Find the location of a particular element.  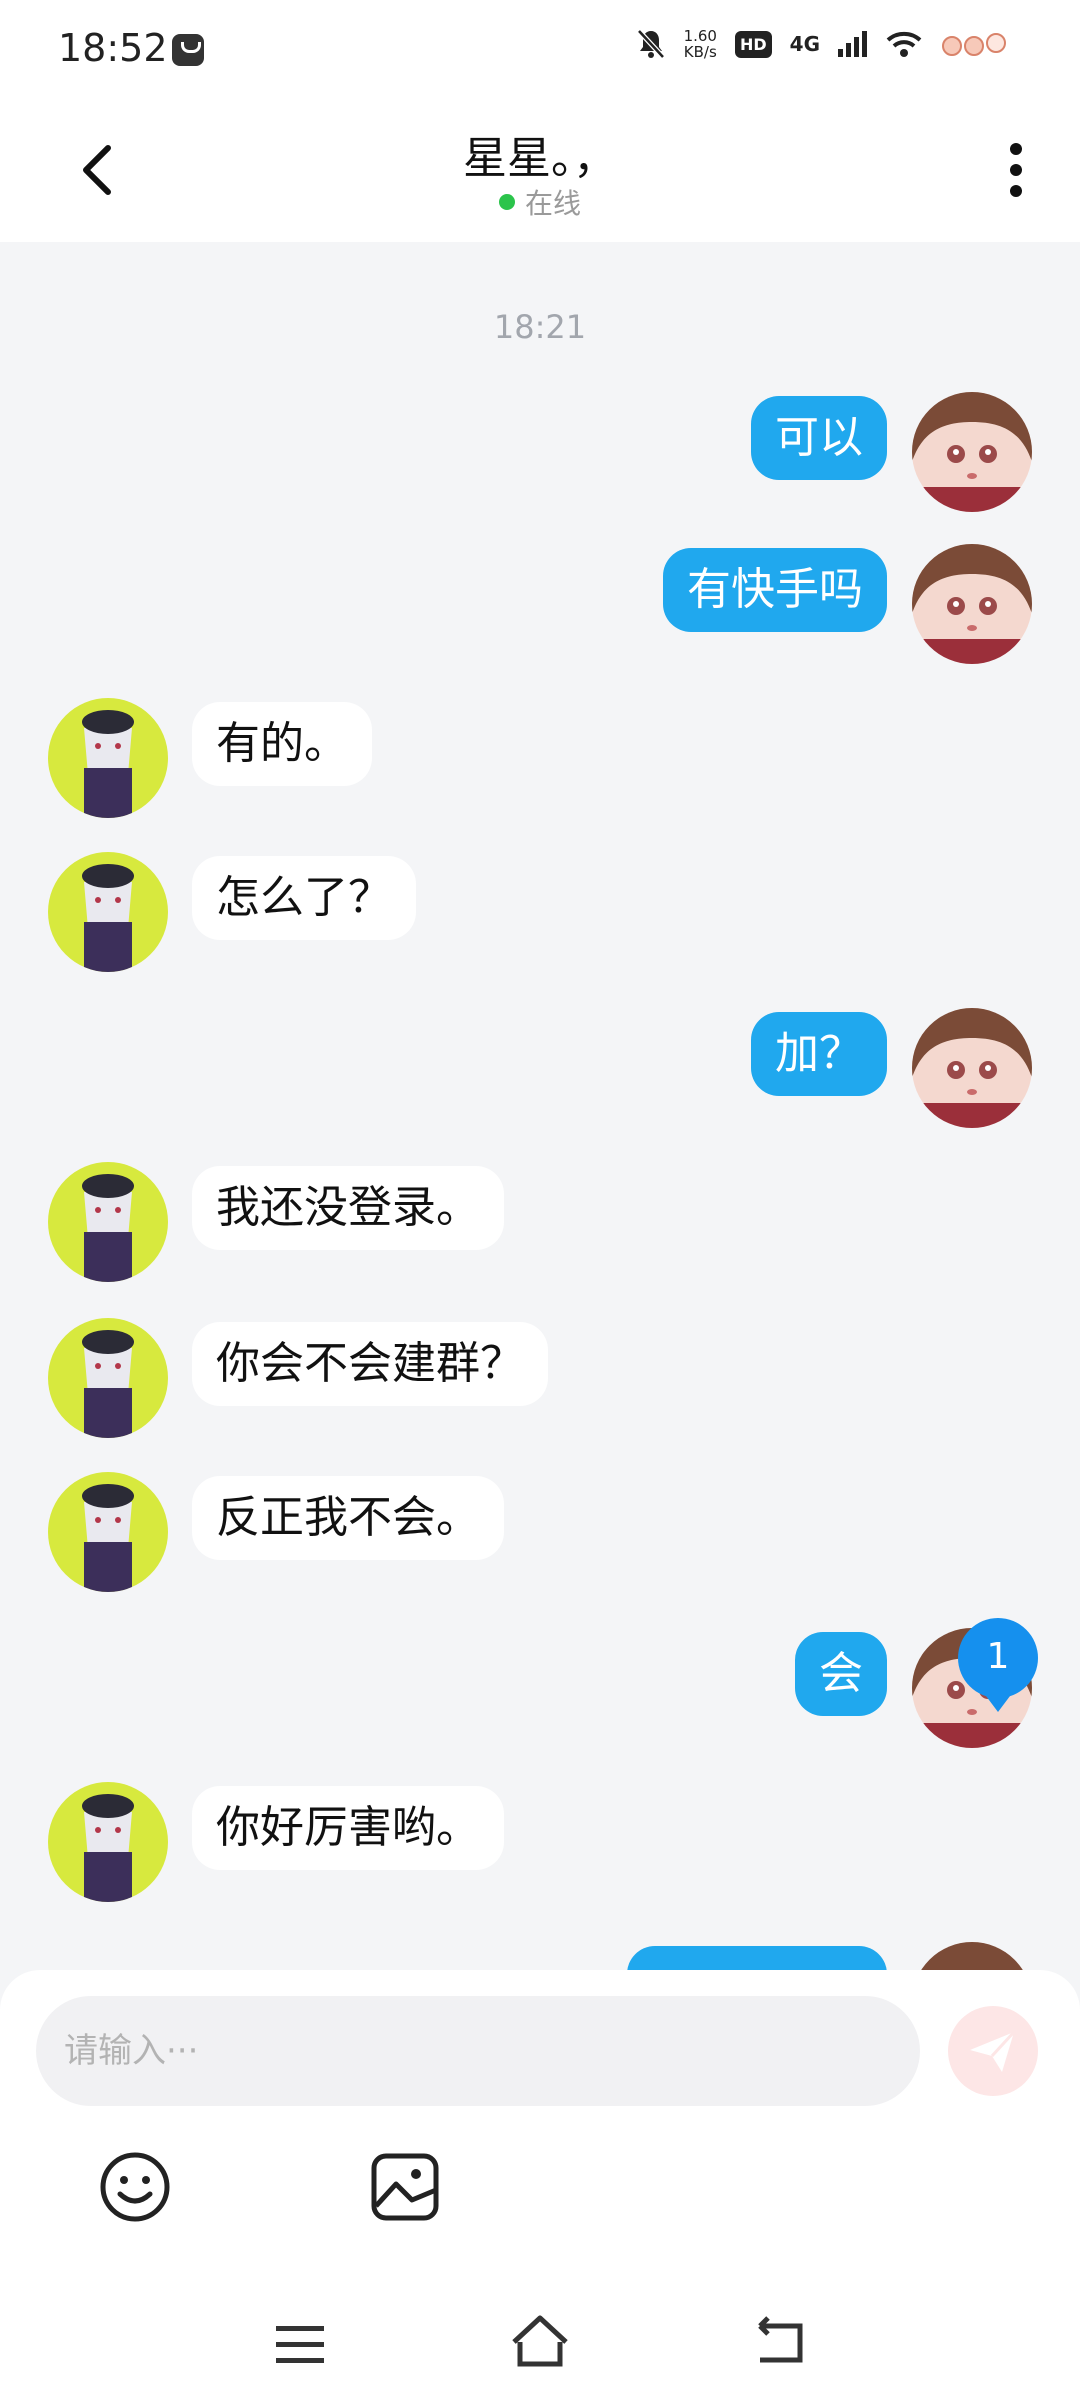

send-icon is located at coordinates (993, 2051).